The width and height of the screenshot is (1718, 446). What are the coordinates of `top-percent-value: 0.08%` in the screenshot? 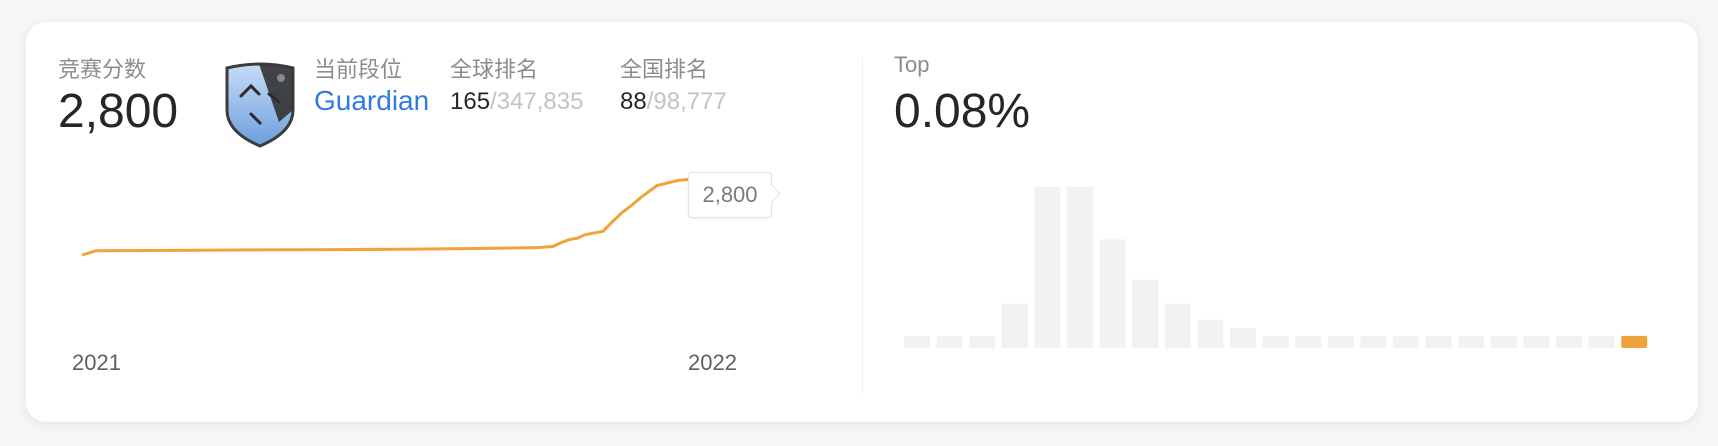 It's located at (962, 111).